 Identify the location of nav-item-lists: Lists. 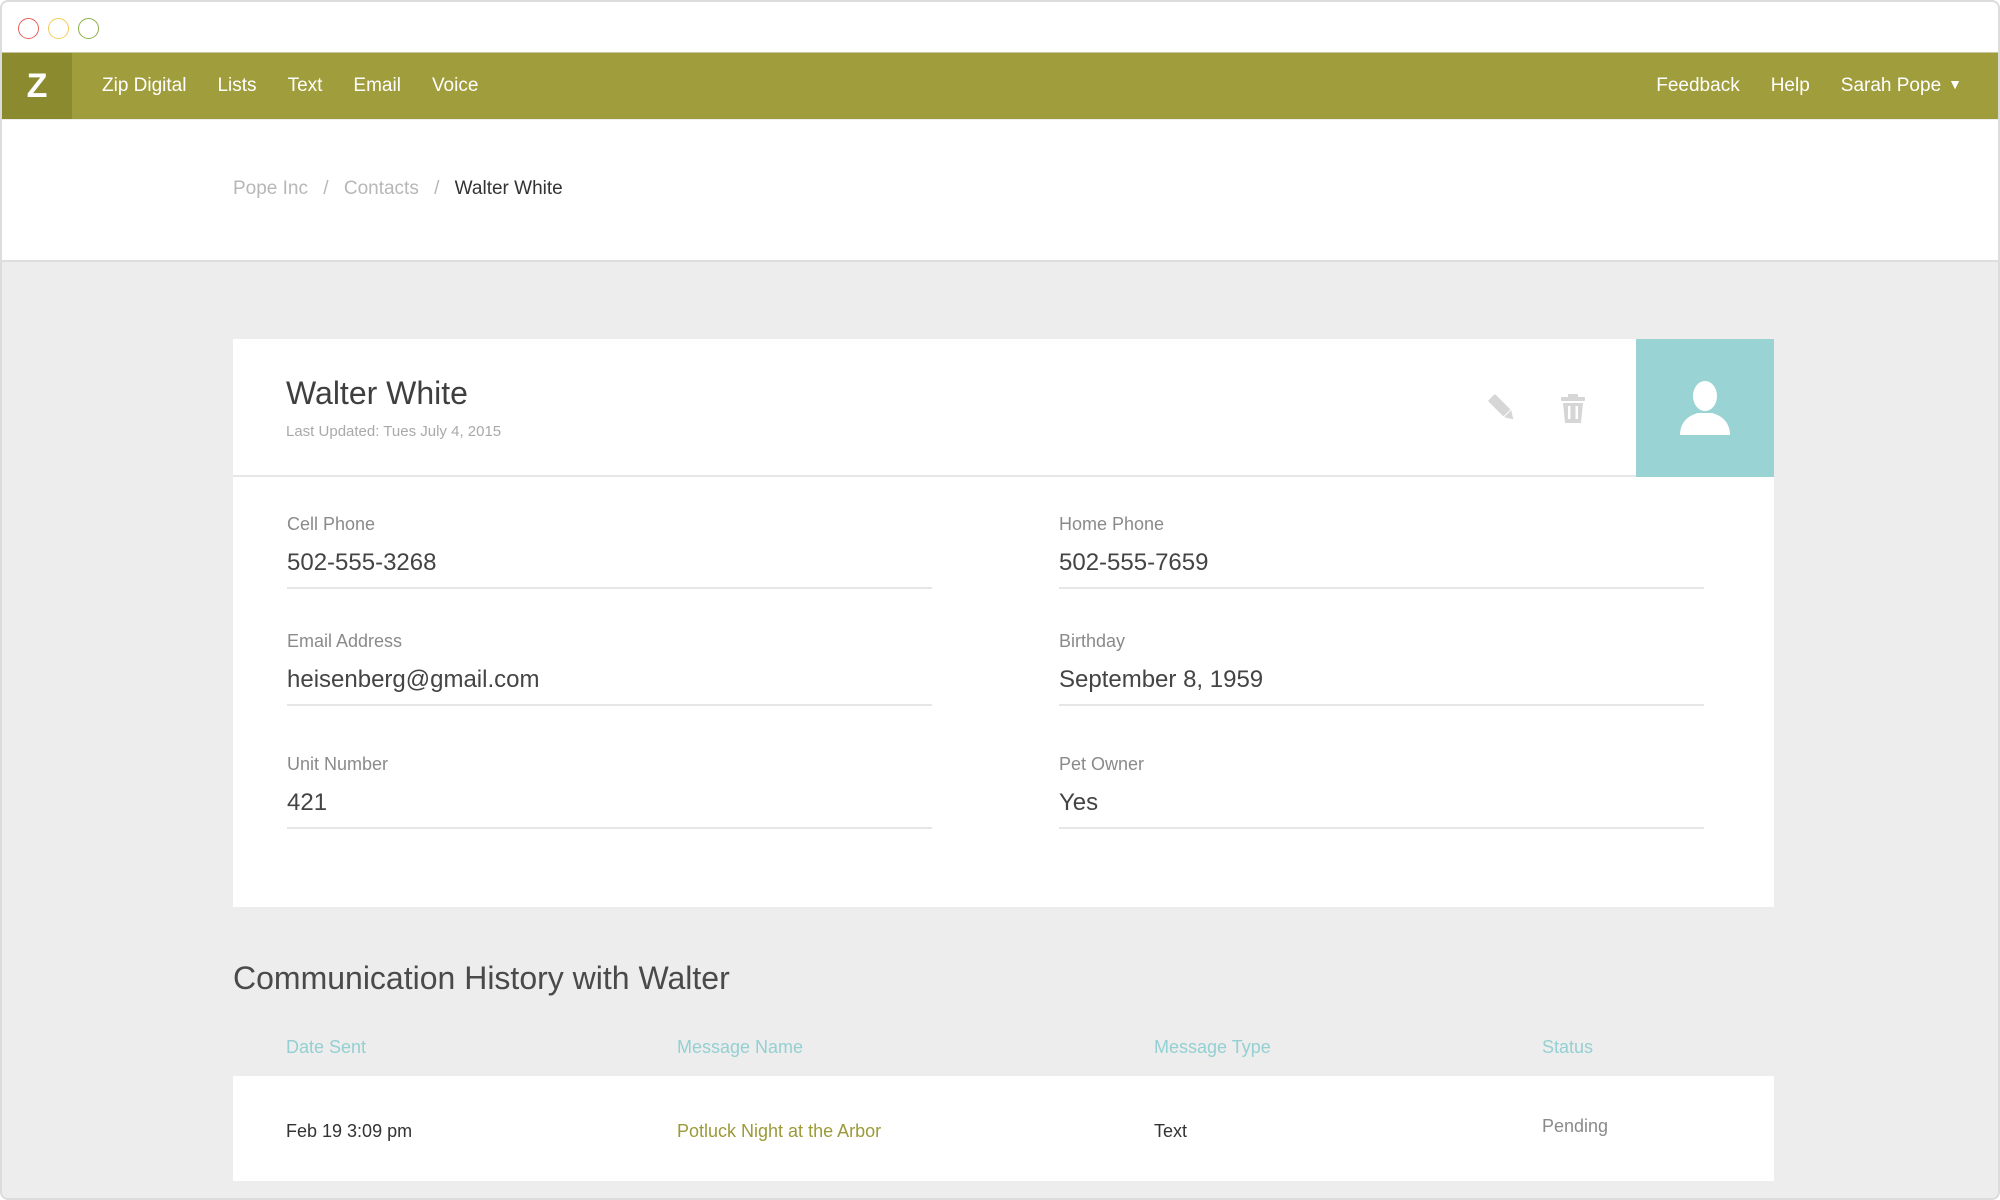
(236, 86).